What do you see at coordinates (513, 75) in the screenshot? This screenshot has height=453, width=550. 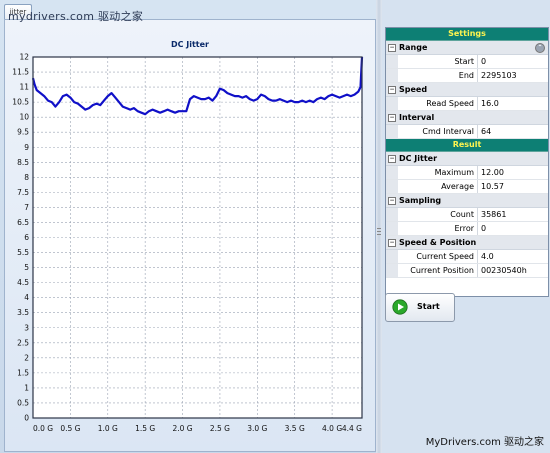 I see `end-value: 2295103` at bounding box center [513, 75].